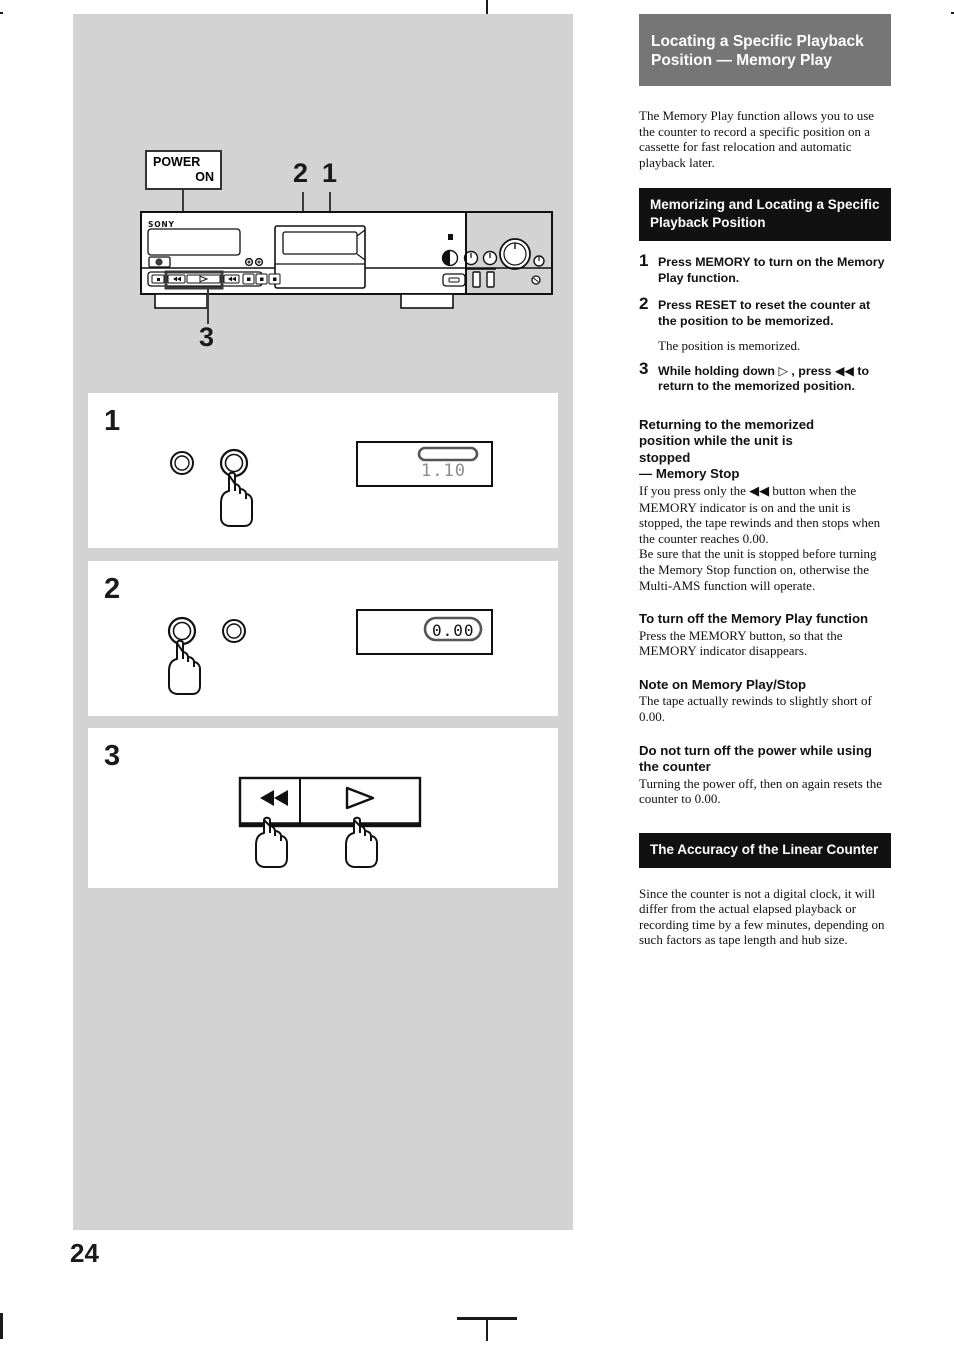  I want to click on step-2-counter-value: 0.00, so click(453, 630).